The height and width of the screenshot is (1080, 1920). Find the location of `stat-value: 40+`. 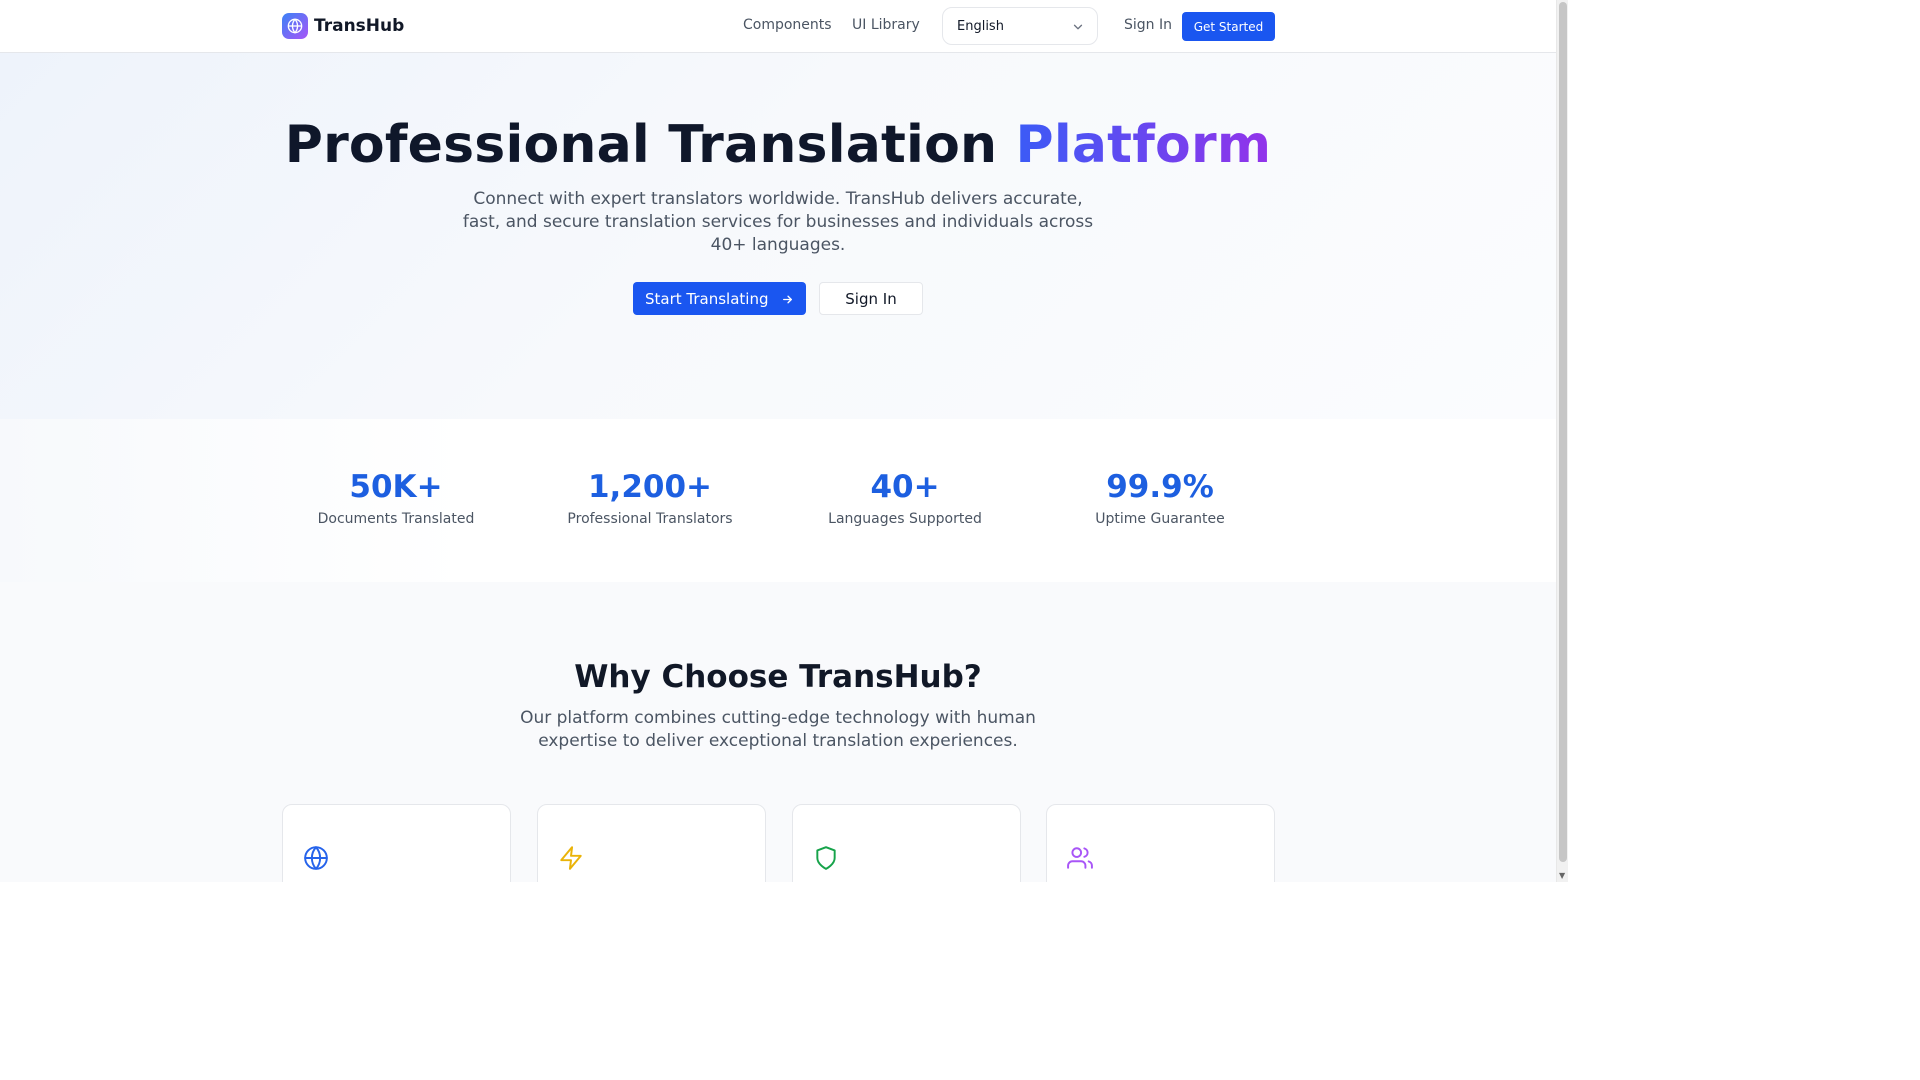

stat-value: 40+ is located at coordinates (905, 487).